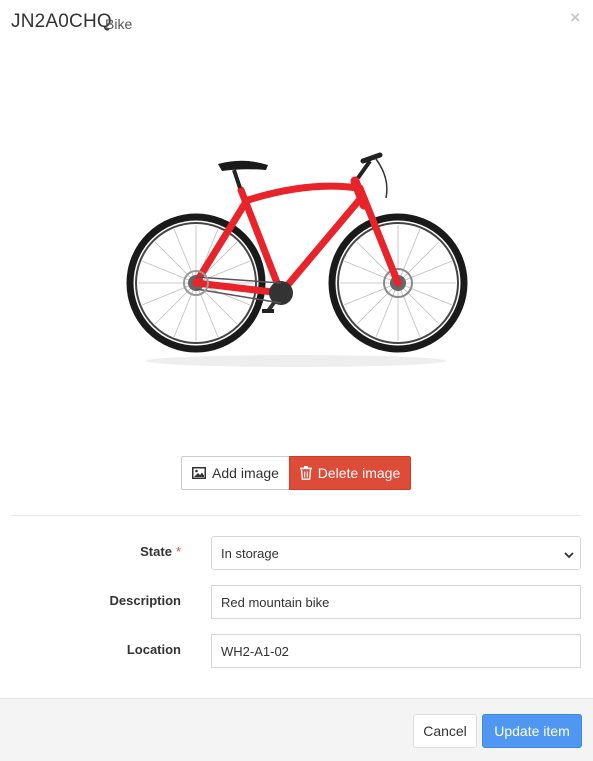 This screenshot has height=761, width=593. What do you see at coordinates (445, 731) in the screenshot?
I see `cancel-button: Cancel` at bounding box center [445, 731].